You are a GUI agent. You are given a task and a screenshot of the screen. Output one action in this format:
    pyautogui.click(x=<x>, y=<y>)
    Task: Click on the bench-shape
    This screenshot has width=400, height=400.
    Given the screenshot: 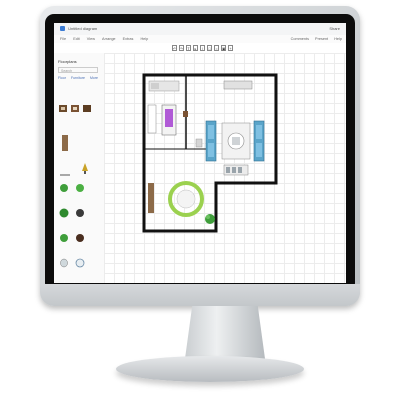 What is the action you would take?
    pyautogui.click(x=151, y=198)
    